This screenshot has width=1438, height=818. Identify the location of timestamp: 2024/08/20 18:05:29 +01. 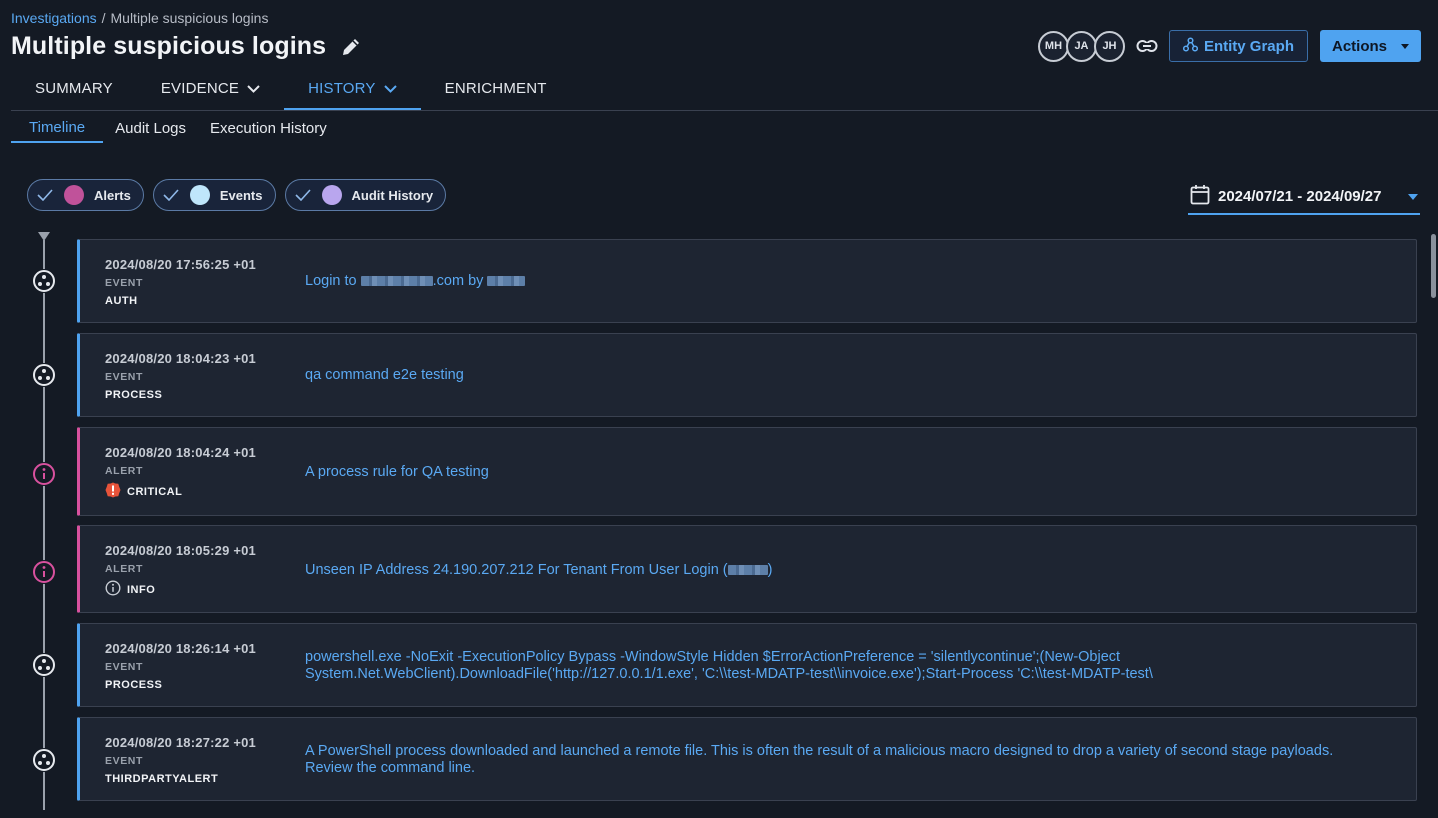
(180, 550).